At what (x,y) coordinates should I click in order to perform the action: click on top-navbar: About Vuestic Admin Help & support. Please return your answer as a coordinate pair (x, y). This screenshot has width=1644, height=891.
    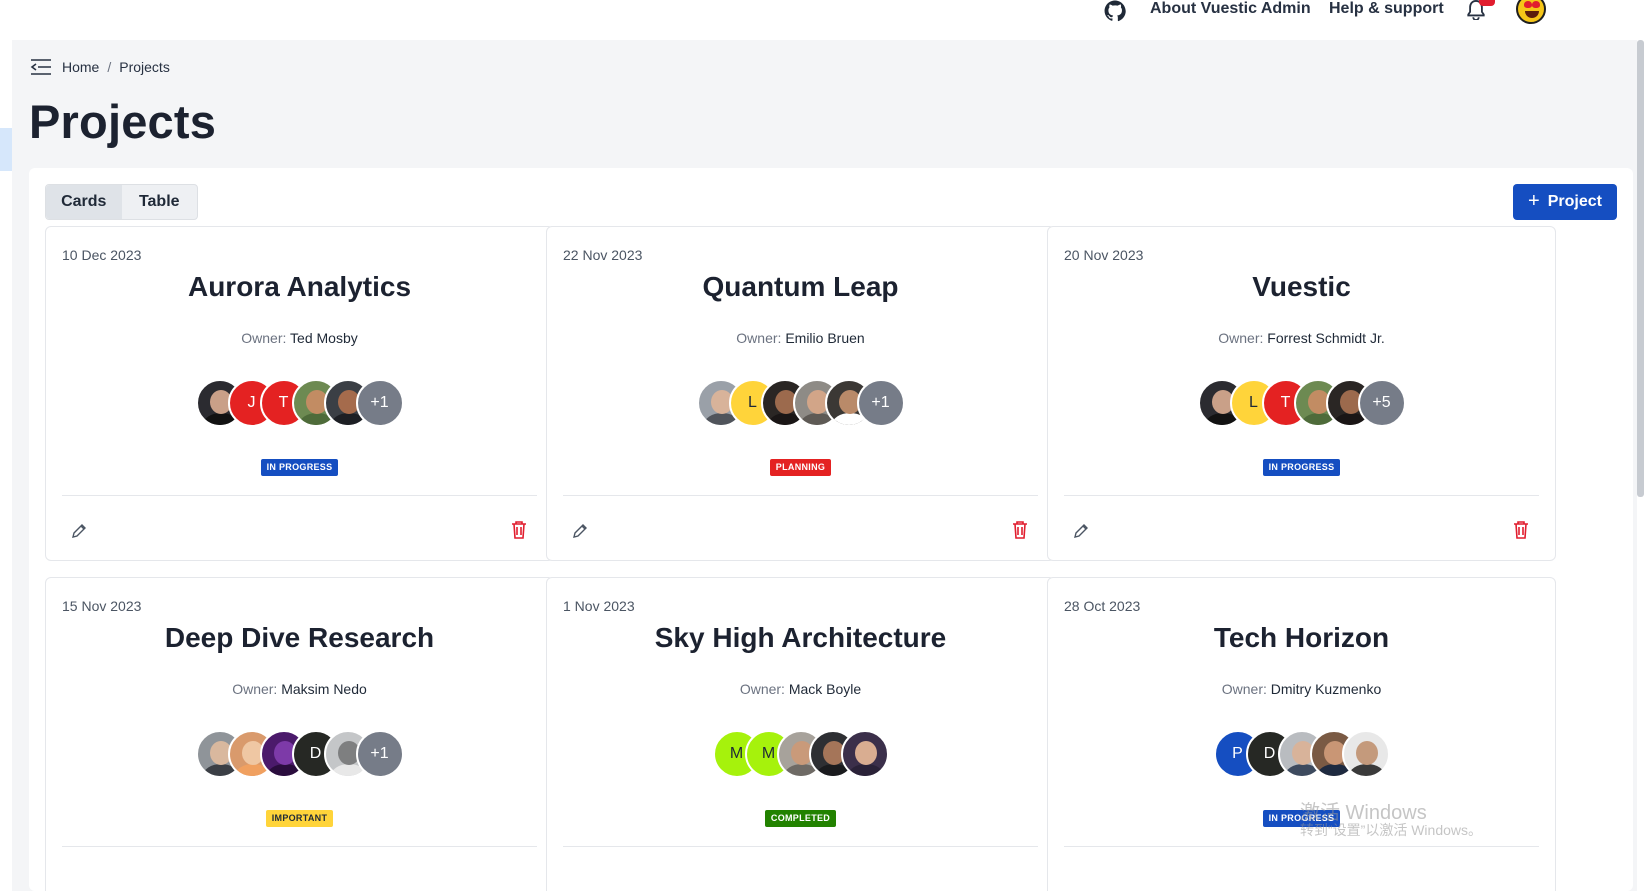
    Looking at the image, I should click on (822, 20).